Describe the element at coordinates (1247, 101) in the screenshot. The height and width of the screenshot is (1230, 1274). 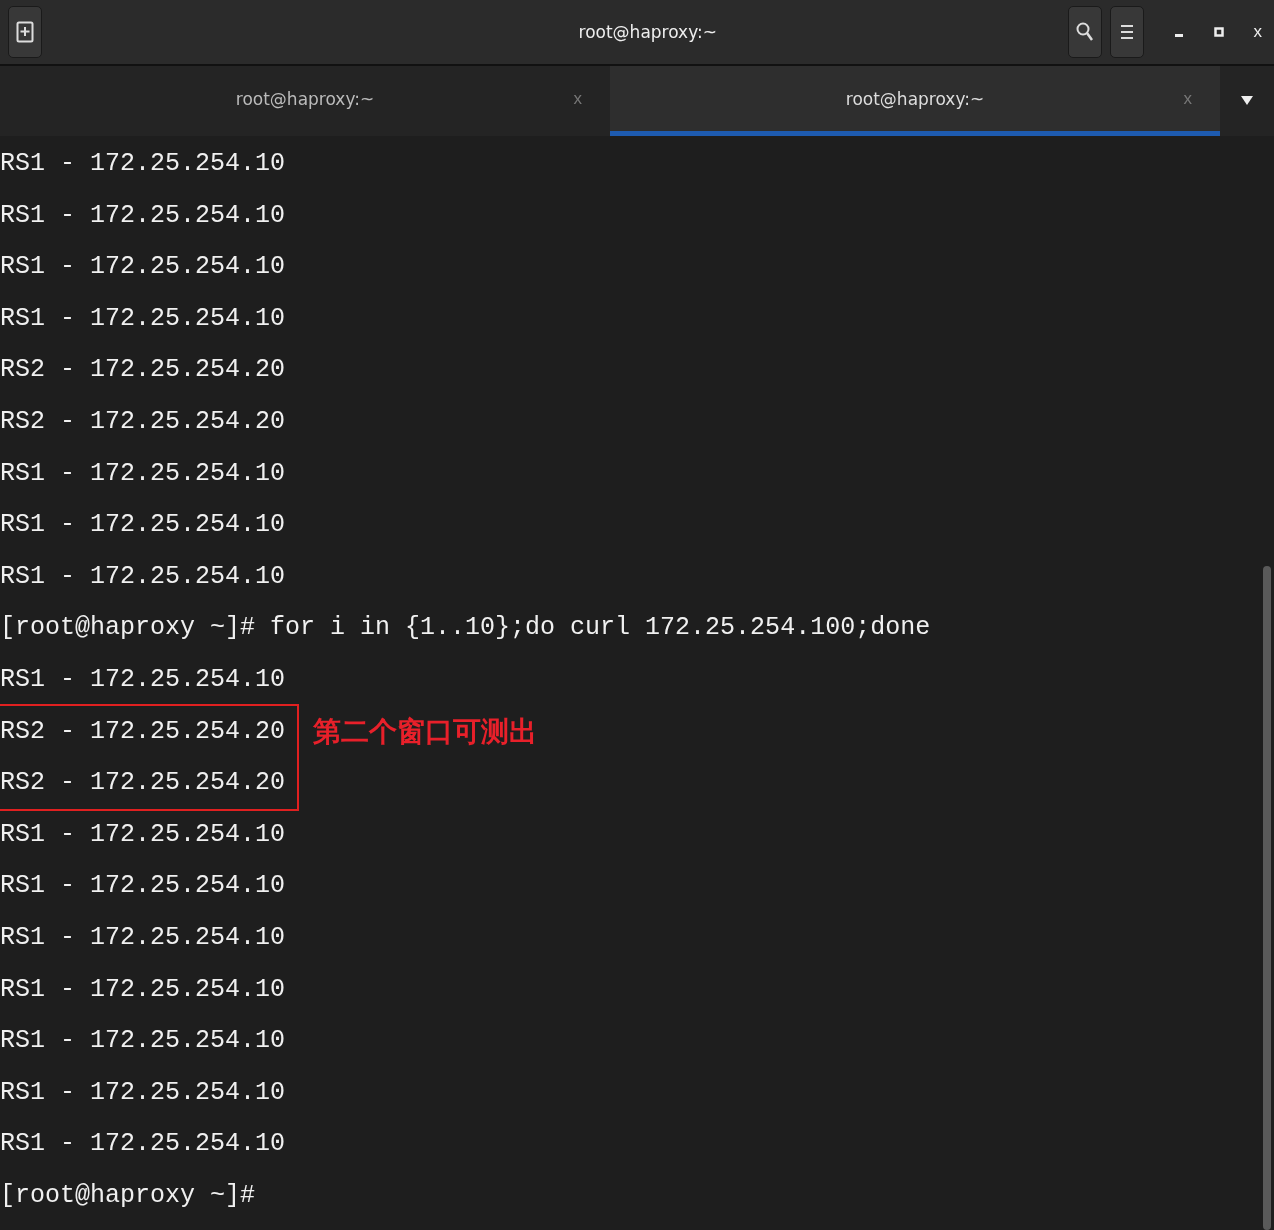
I see `dropdown-caret-icon` at that location.